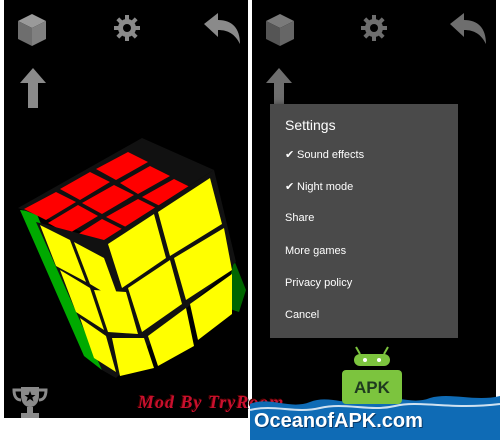 This screenshot has width=500, height=440. I want to click on menu-item-more-games: More games, so click(315, 251).